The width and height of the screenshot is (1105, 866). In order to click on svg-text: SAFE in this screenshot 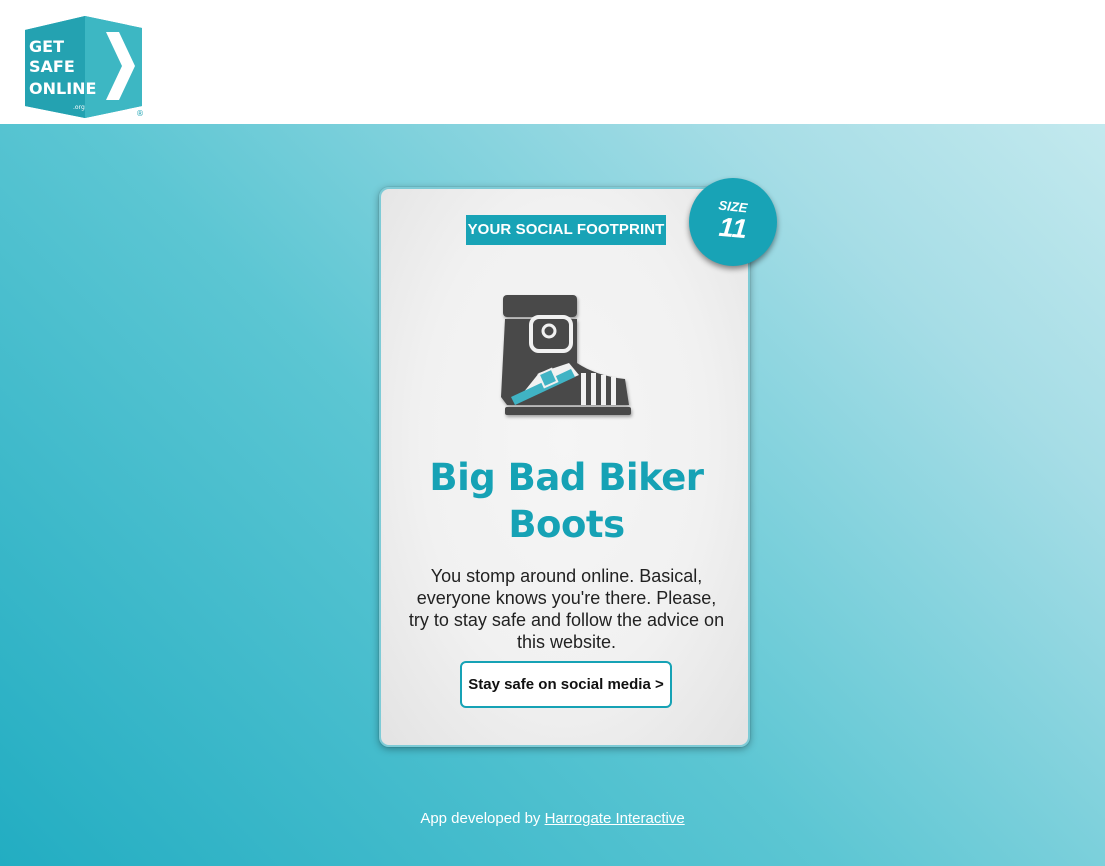, I will do `click(52, 66)`.